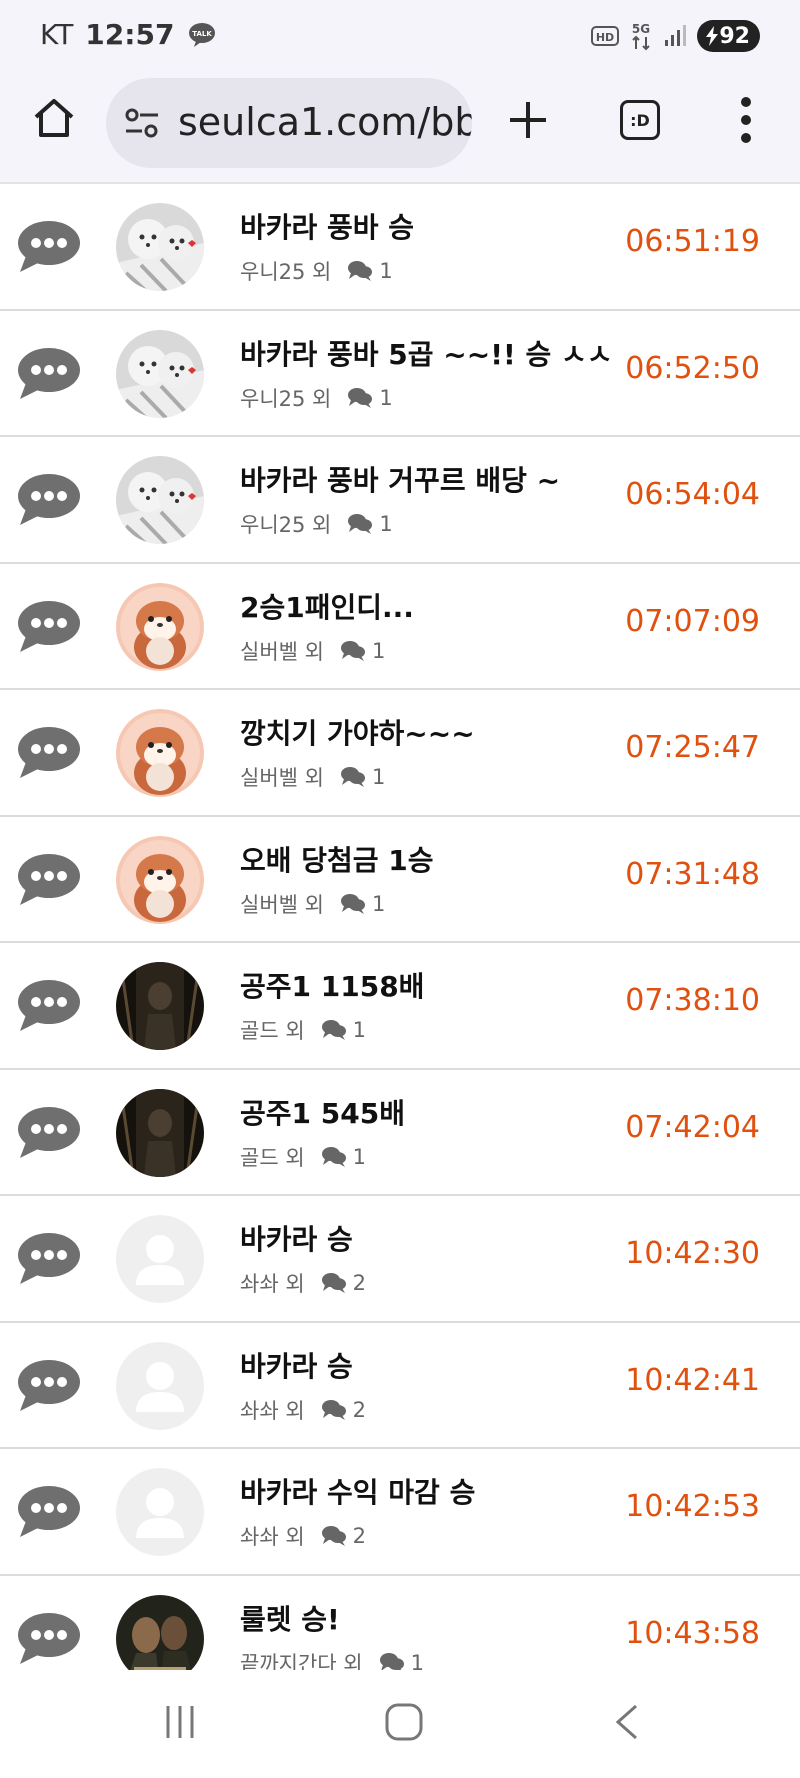 The width and height of the screenshot is (800, 1778). Describe the element at coordinates (400, 373) in the screenshot. I see `list-item: 바카라 풍바 5곱 ~~!! 승 ㅅㅅ 우니25 외 1 06:52:50` at that location.